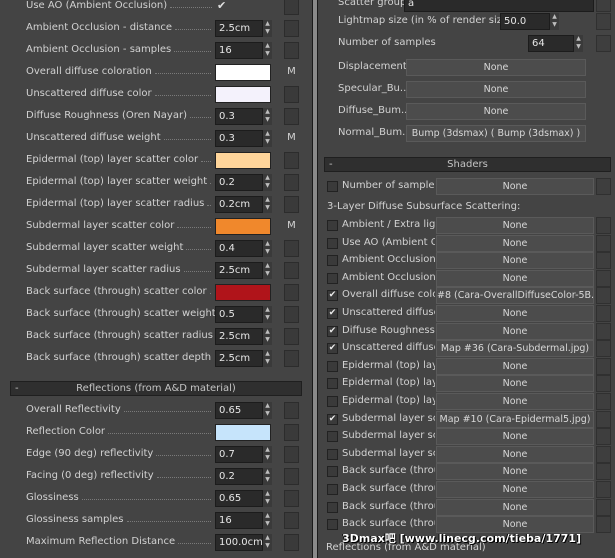  Describe the element at coordinates (467, 164) in the screenshot. I see `shaders-rollout-header: - Shaders` at that location.